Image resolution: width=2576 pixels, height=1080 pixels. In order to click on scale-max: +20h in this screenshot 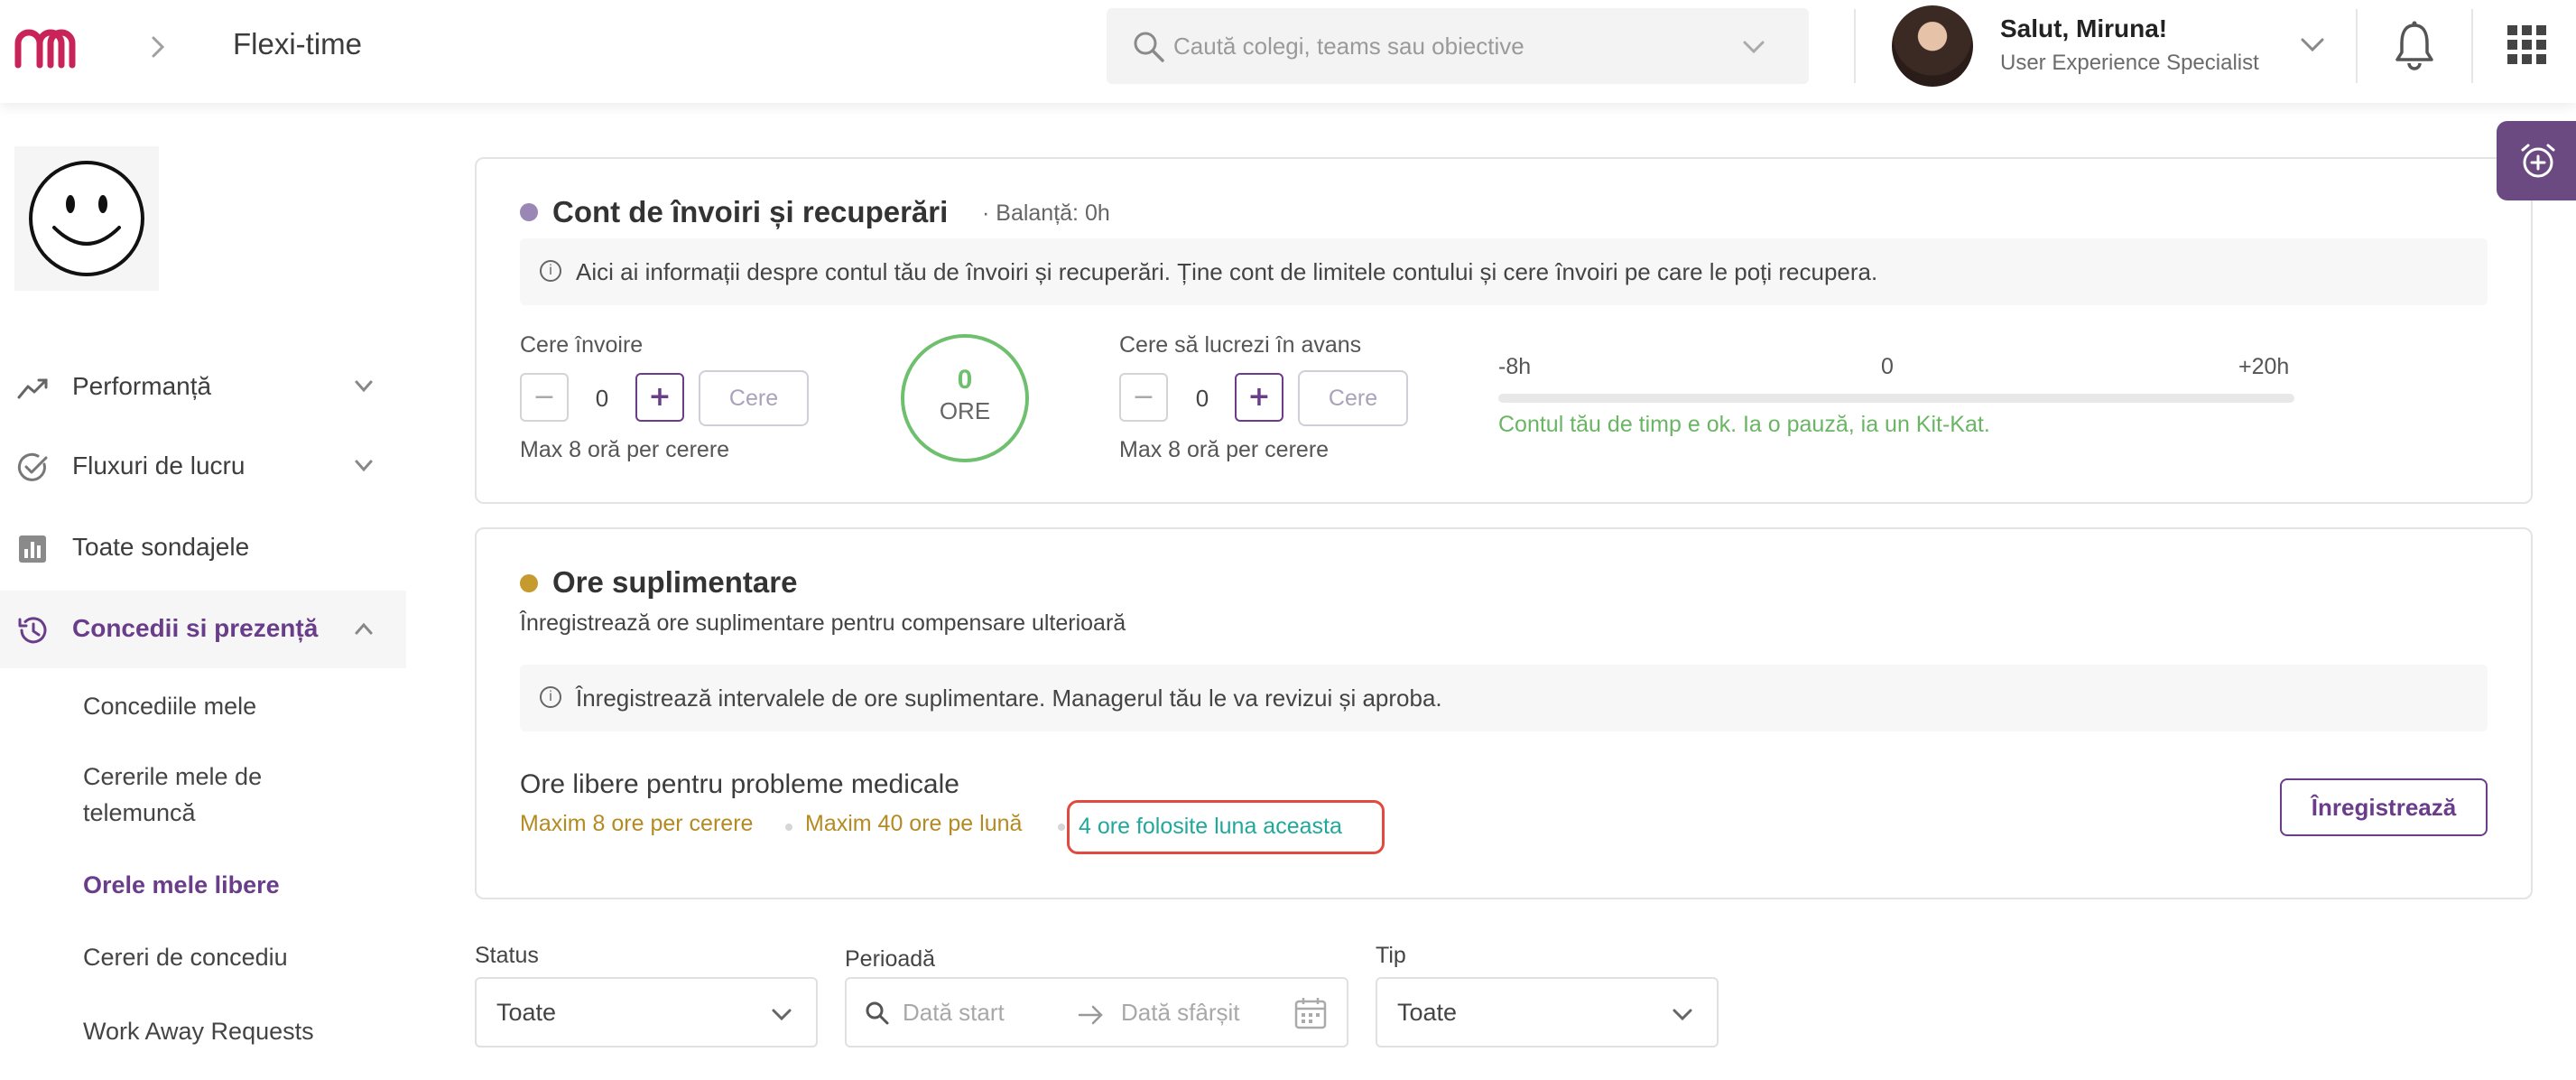, I will do `click(2264, 366)`.